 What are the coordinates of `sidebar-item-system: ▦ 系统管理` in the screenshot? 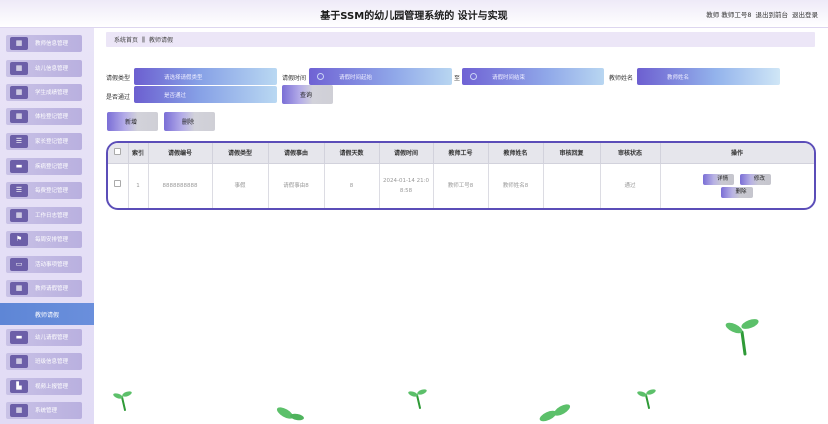 It's located at (44, 410).